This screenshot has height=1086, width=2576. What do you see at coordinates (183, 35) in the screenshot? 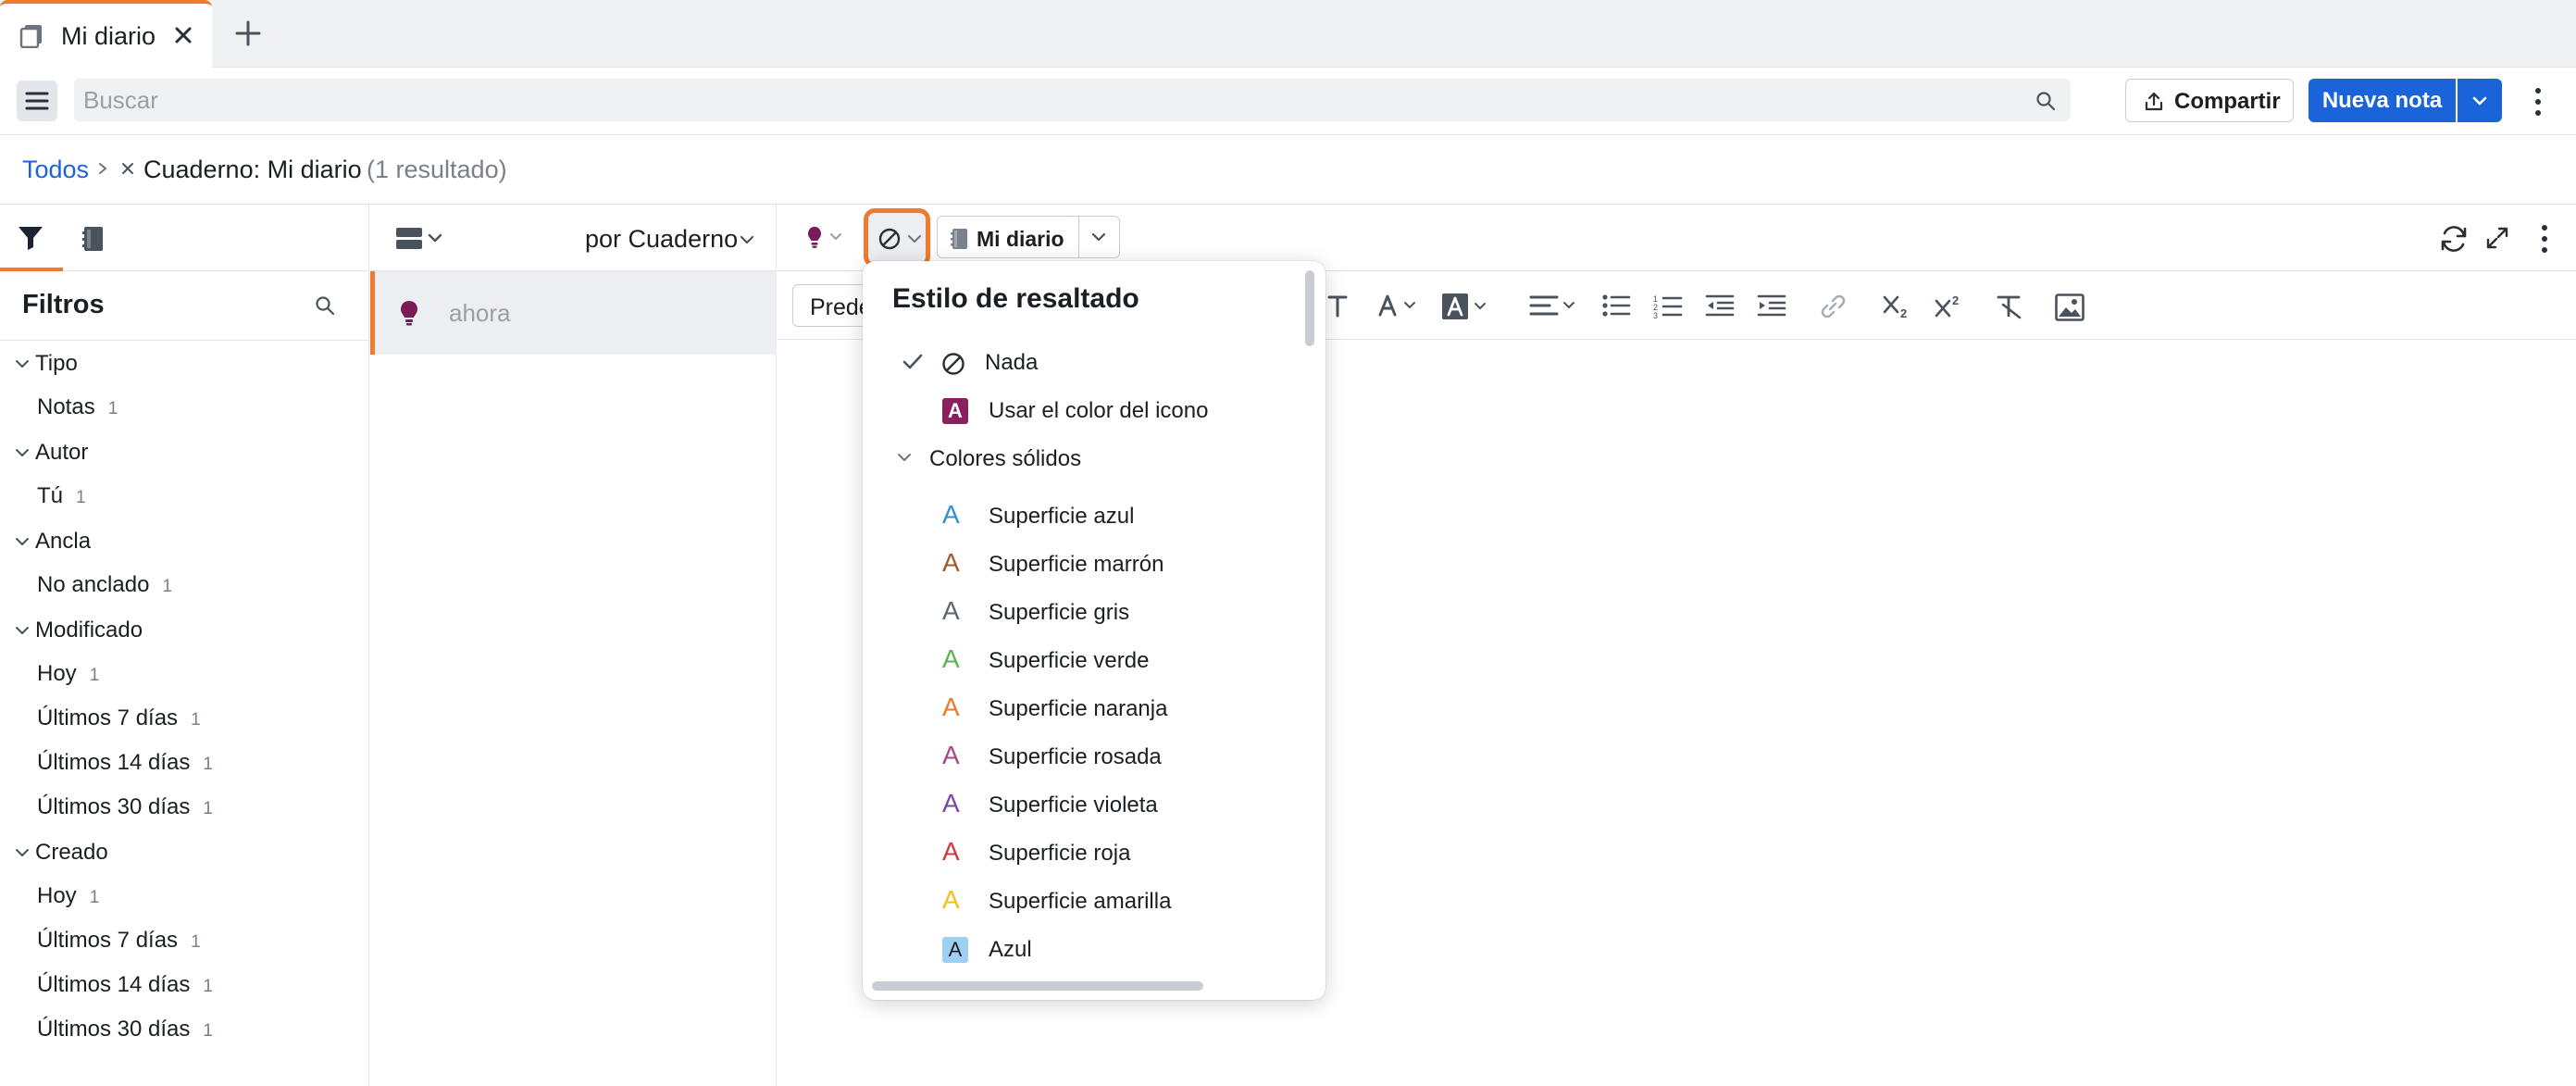
I see `close-icon` at bounding box center [183, 35].